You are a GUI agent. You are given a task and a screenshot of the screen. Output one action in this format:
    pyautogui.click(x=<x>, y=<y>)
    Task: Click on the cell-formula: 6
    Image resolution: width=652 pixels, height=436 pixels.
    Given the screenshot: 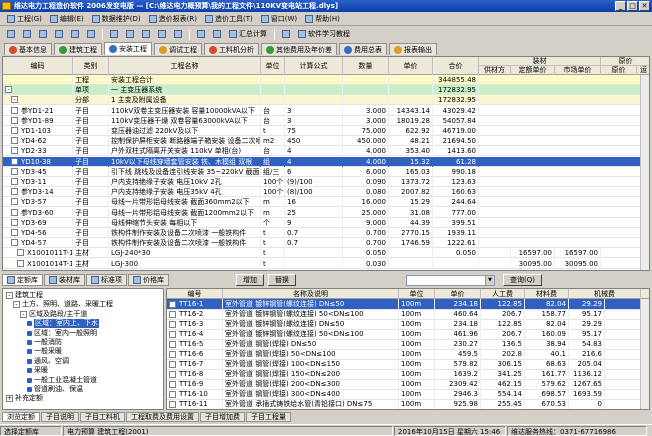 What is the action you would take?
    pyautogui.click(x=314, y=171)
    